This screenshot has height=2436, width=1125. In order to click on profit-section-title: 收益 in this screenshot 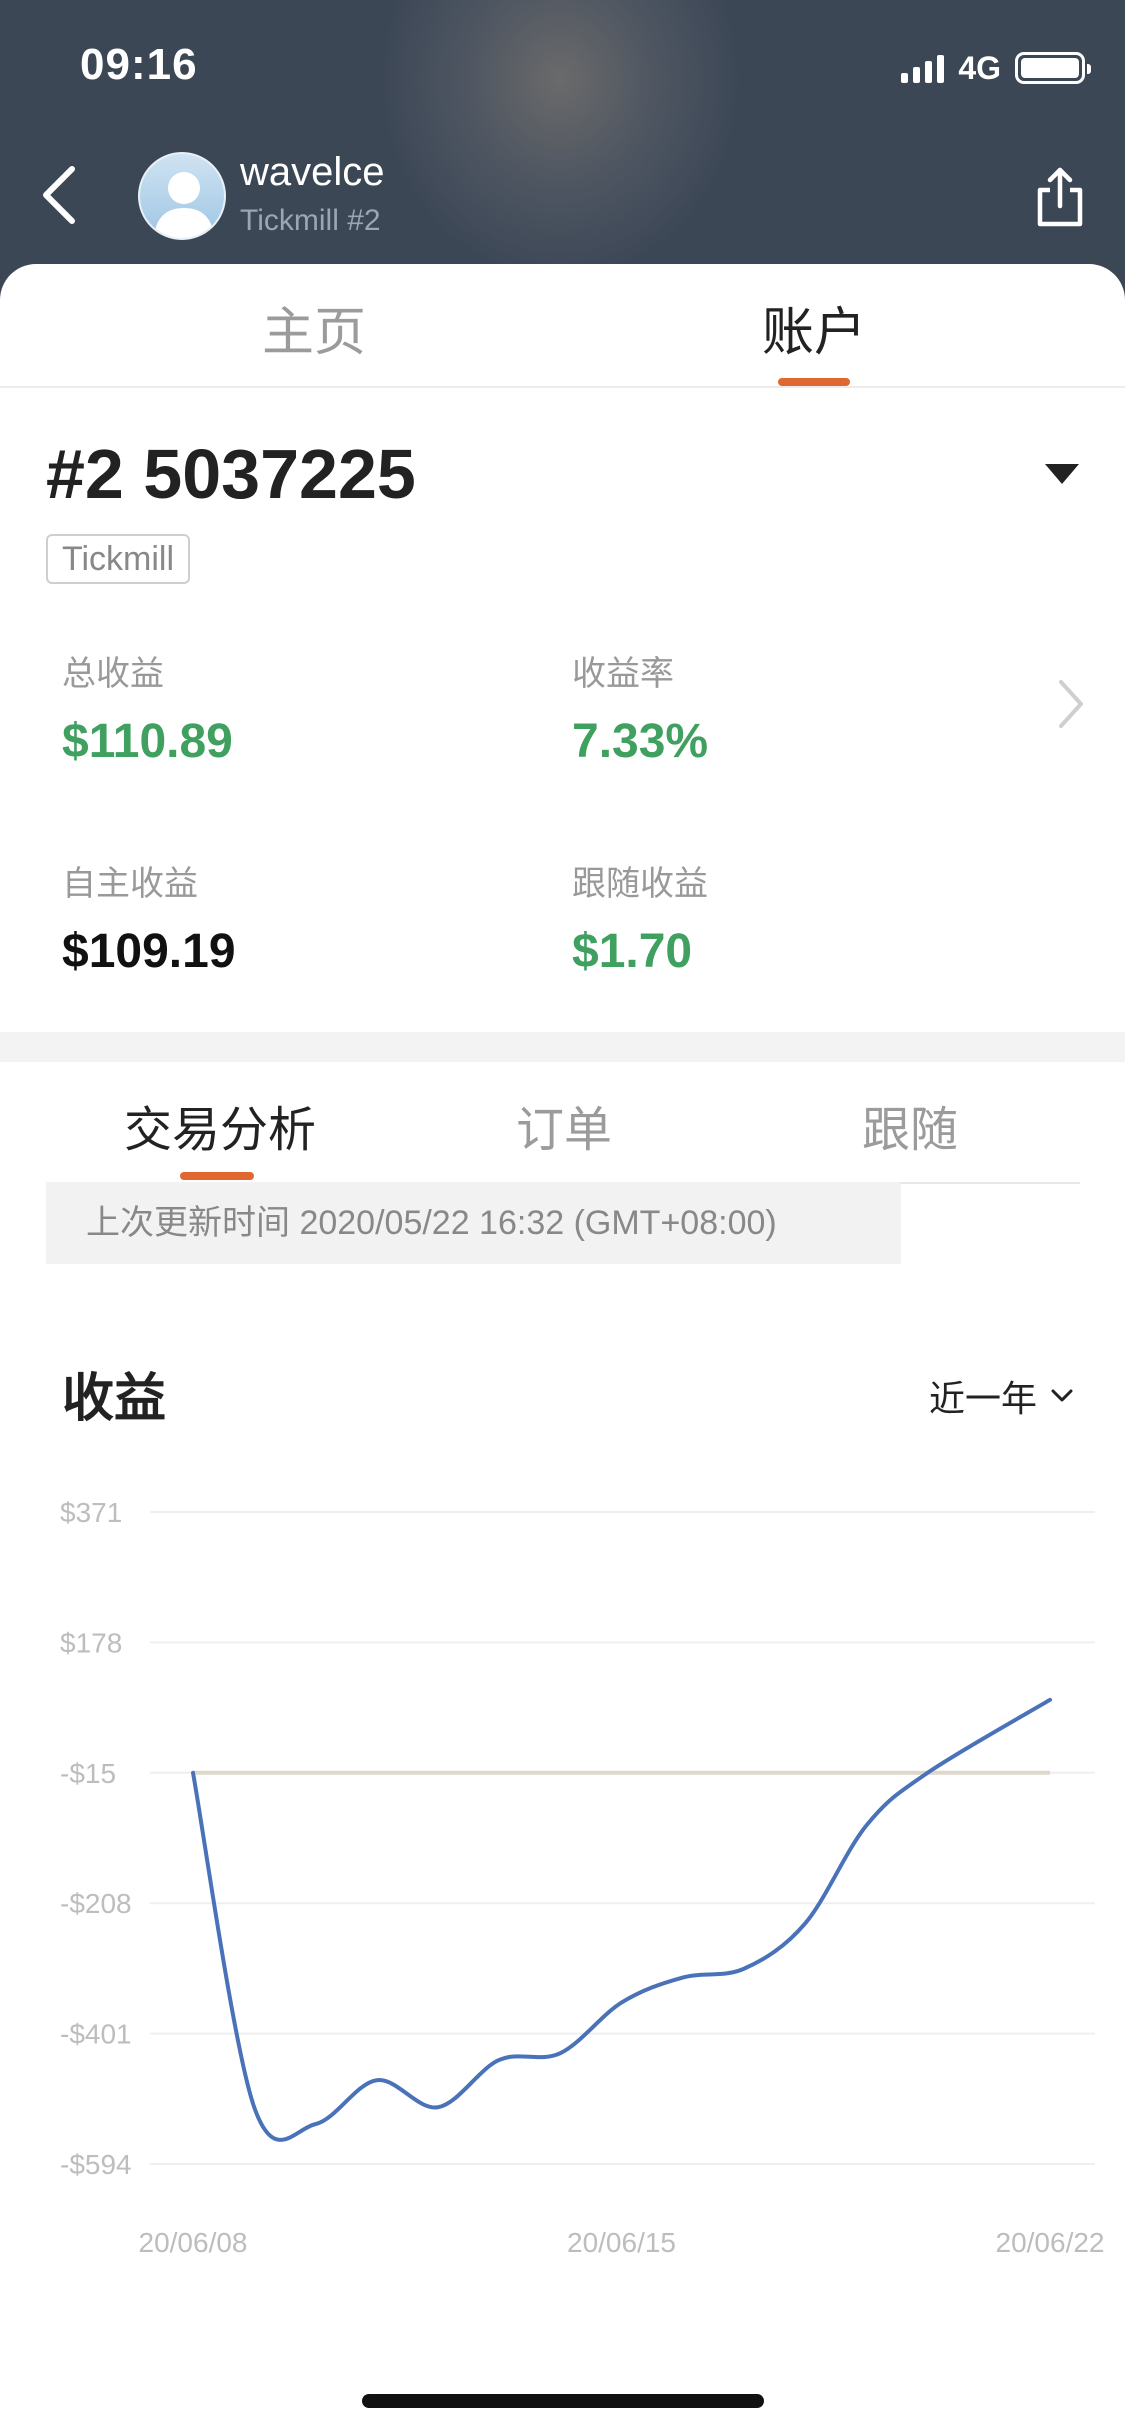, I will do `click(114, 1399)`.